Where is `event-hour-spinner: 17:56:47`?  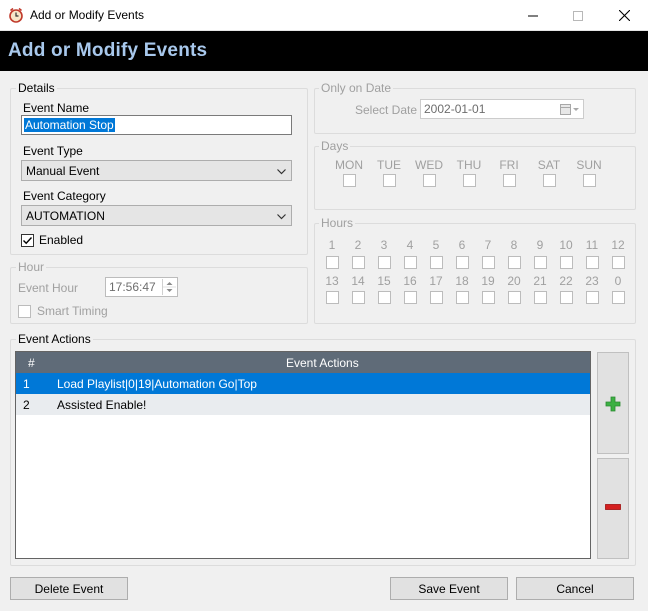
event-hour-spinner: 17:56:47 is located at coordinates (141, 287).